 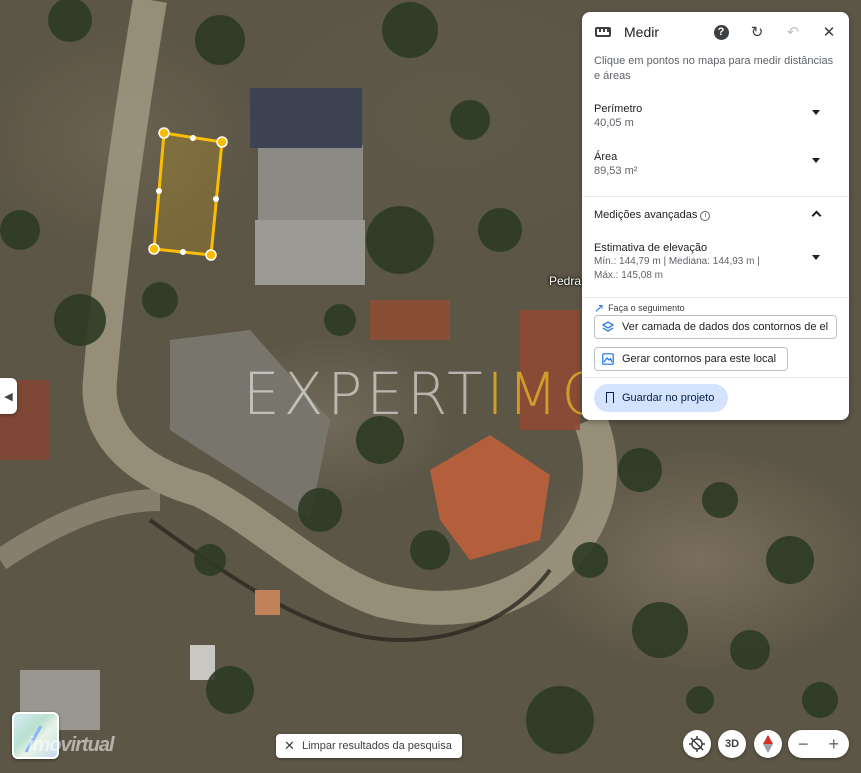 I want to click on toggle-3d-button: 3D, so click(x=732, y=744).